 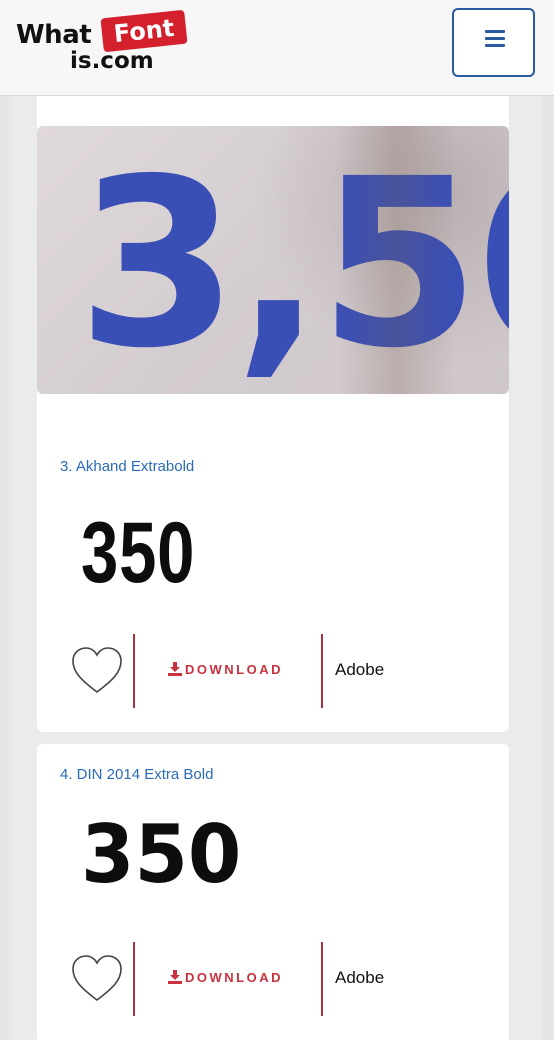 I want to click on whatfontis-logo: What Font is.com, so click(x=101, y=42).